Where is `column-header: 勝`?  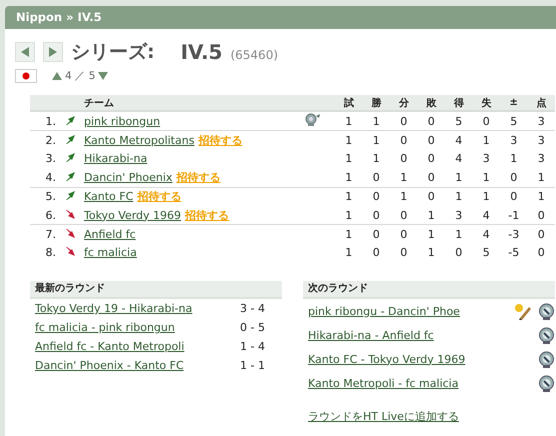 column-header: 勝 is located at coordinates (376, 103).